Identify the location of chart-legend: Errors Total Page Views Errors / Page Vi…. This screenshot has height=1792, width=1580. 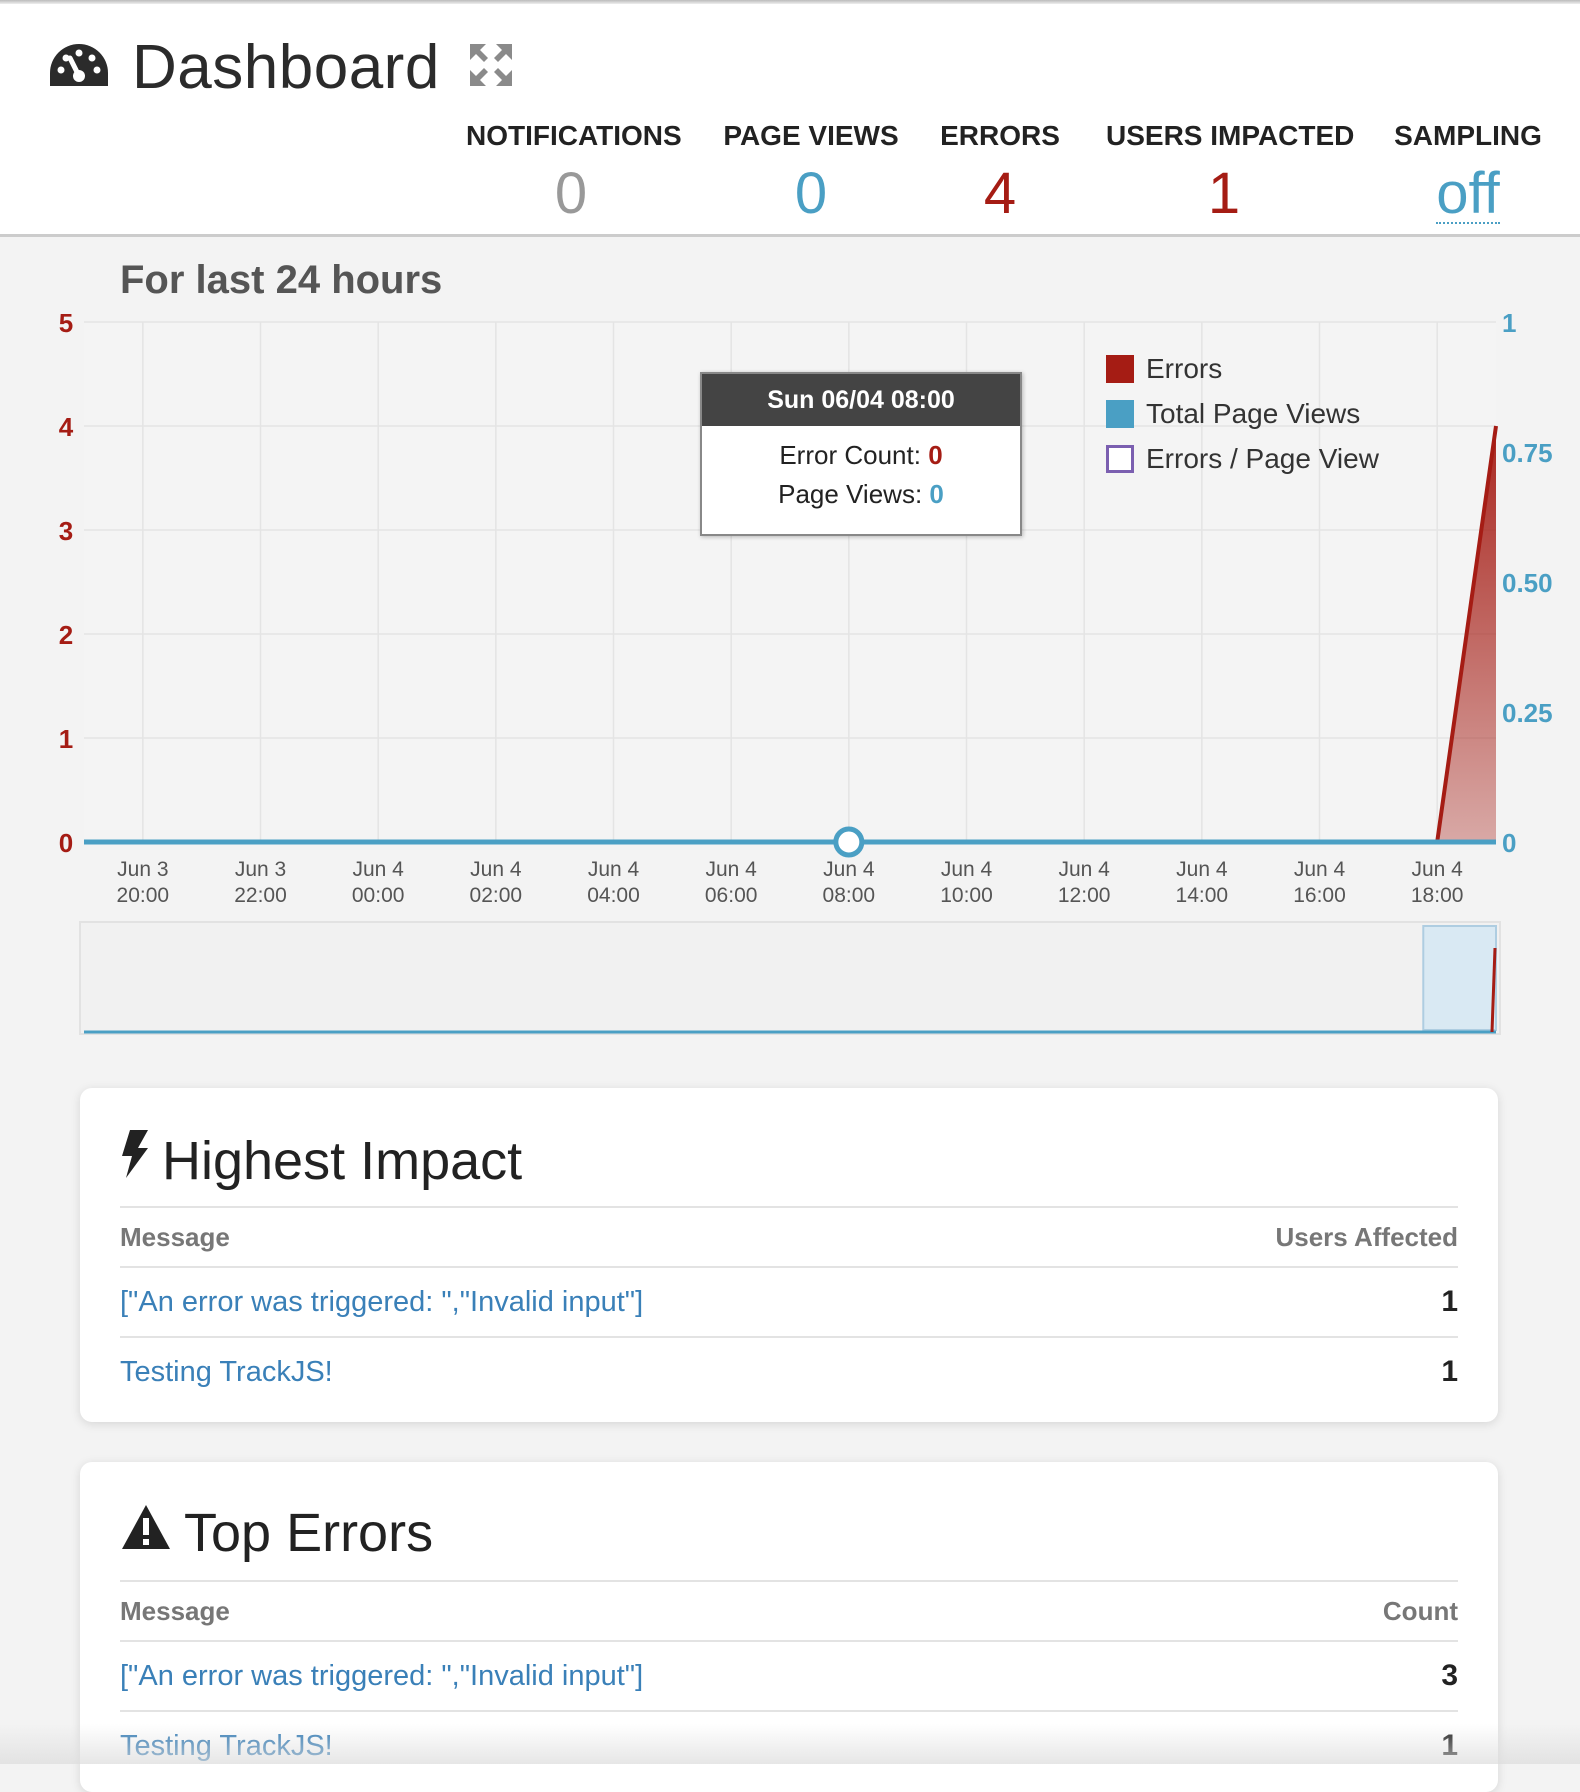
(1242, 413).